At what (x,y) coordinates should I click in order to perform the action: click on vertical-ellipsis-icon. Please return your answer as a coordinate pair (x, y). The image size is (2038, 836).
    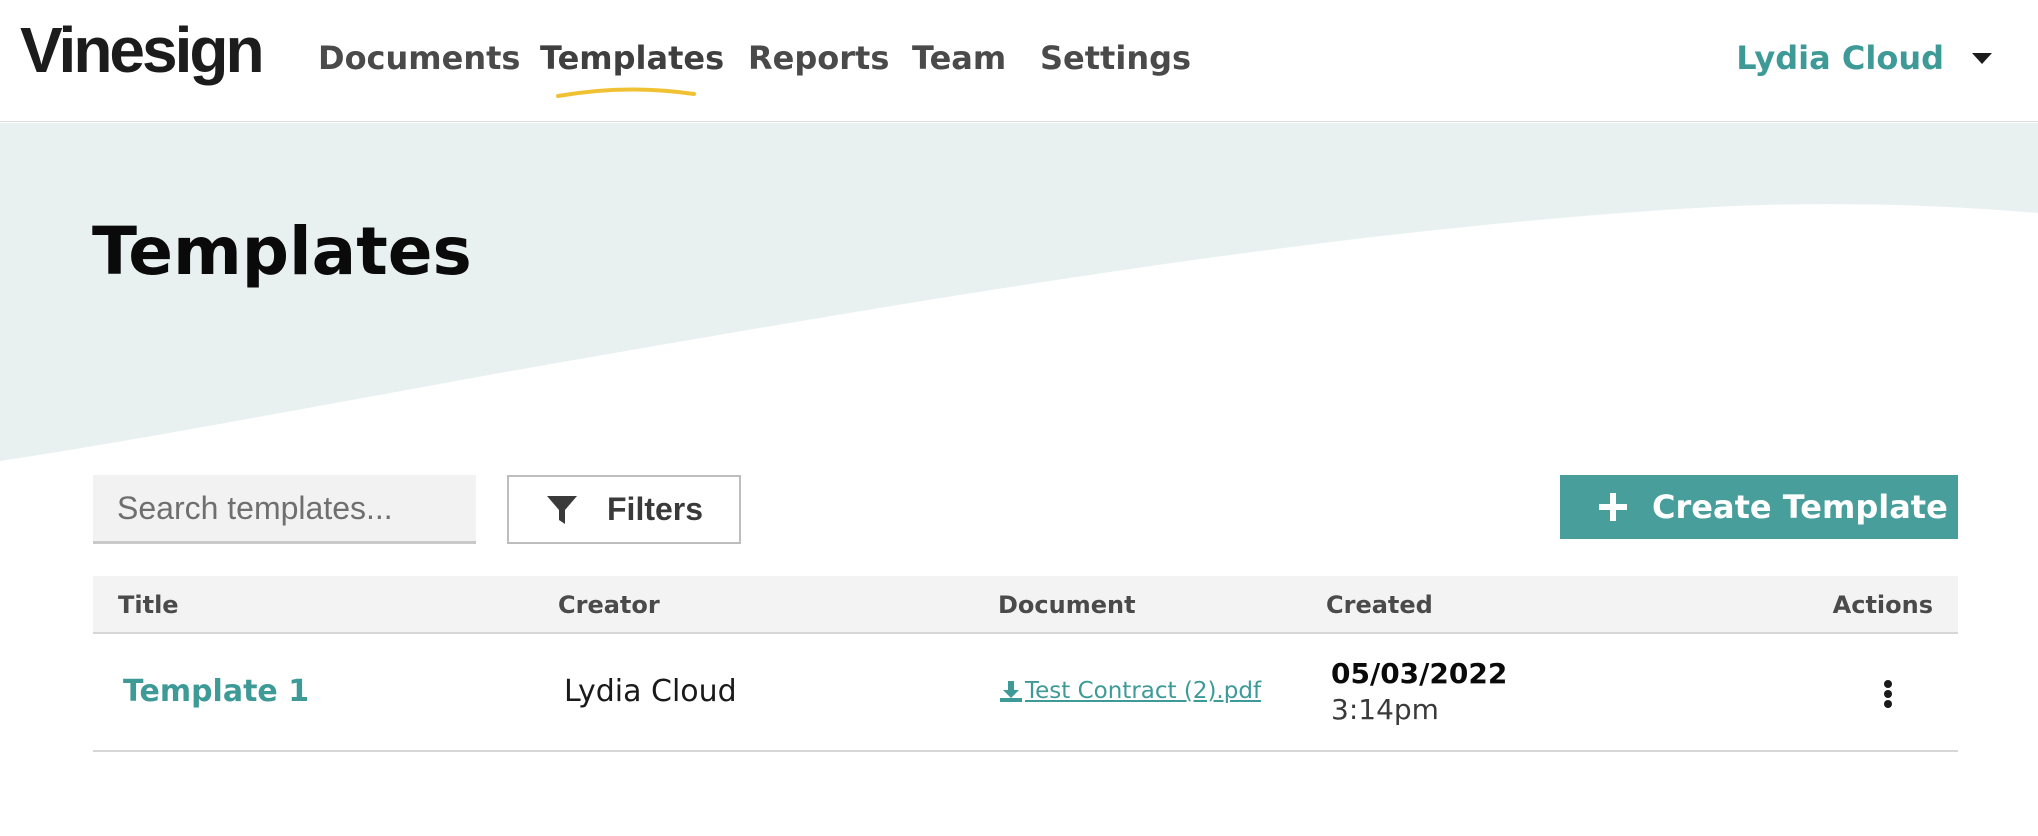
    Looking at the image, I should click on (1888, 684).